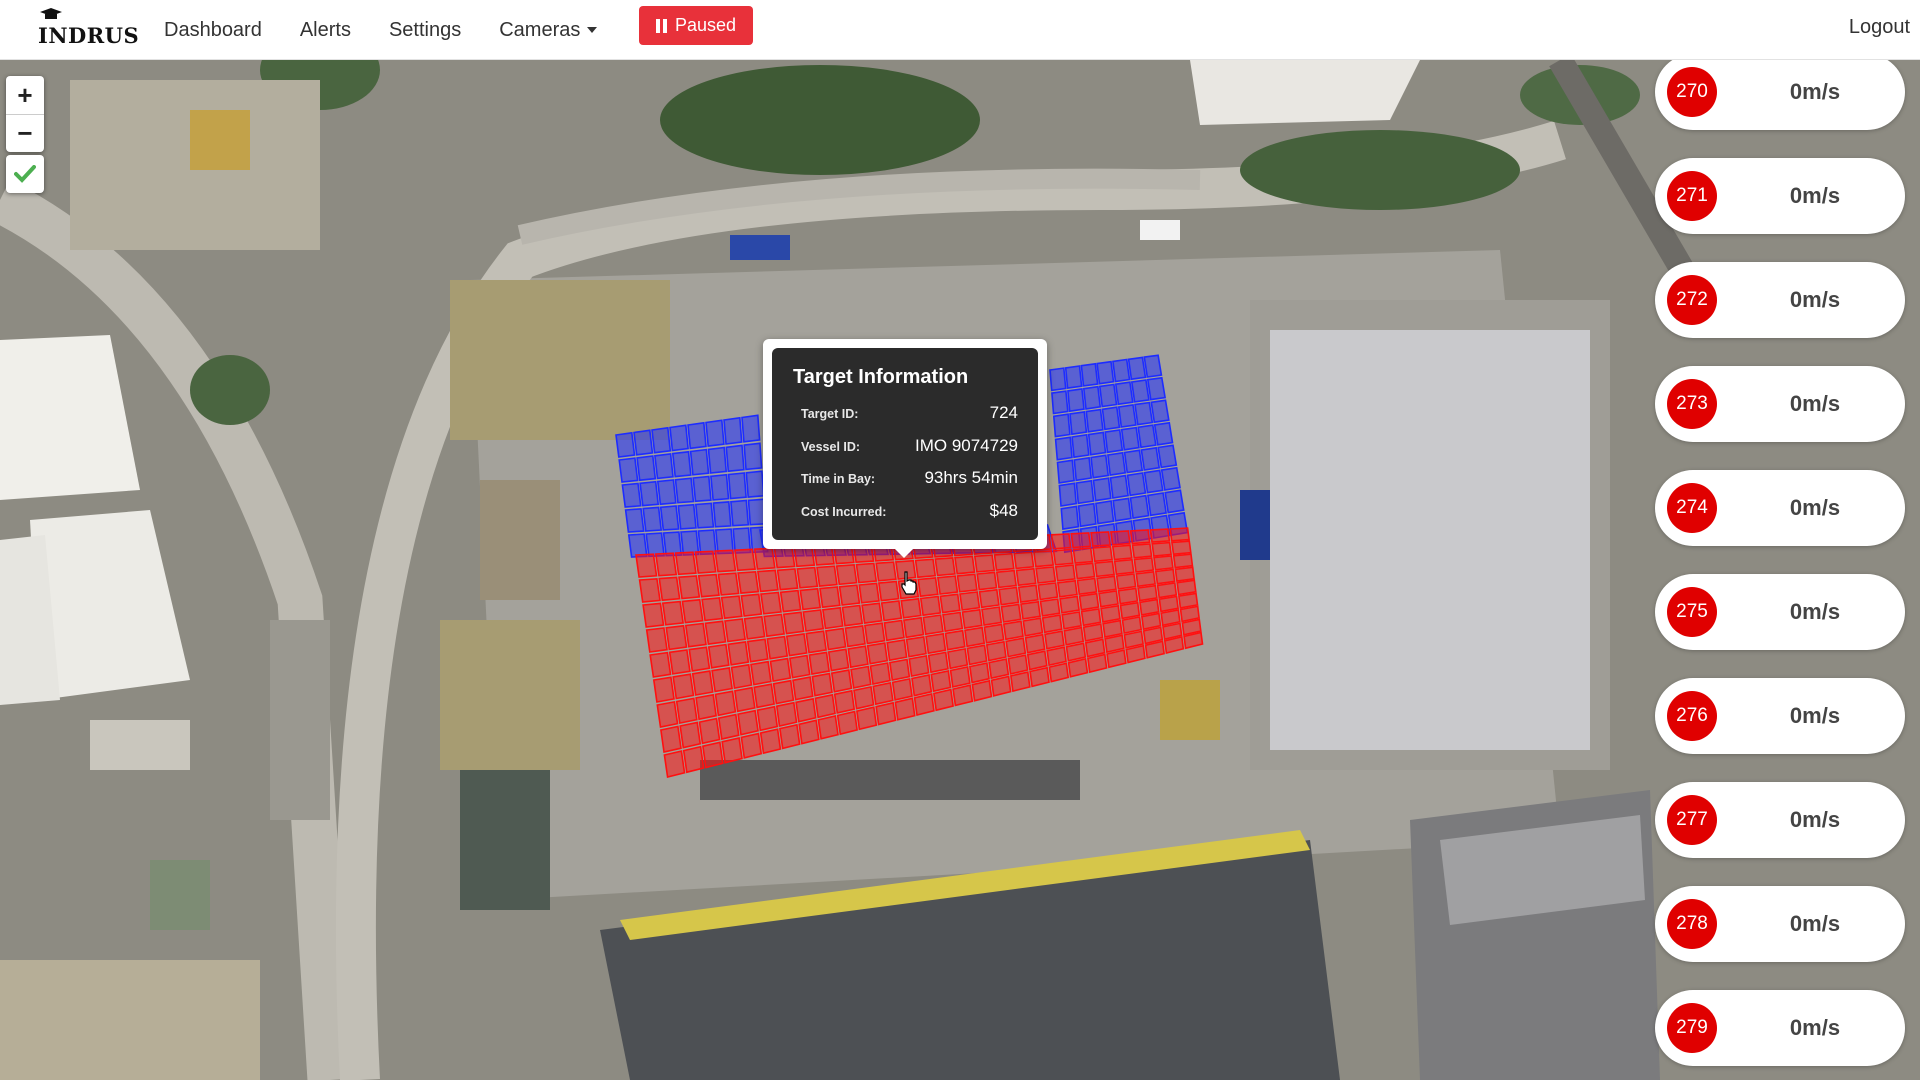 This screenshot has height=1080, width=1920. I want to click on target-card: 271 0m/s, so click(1780, 196).